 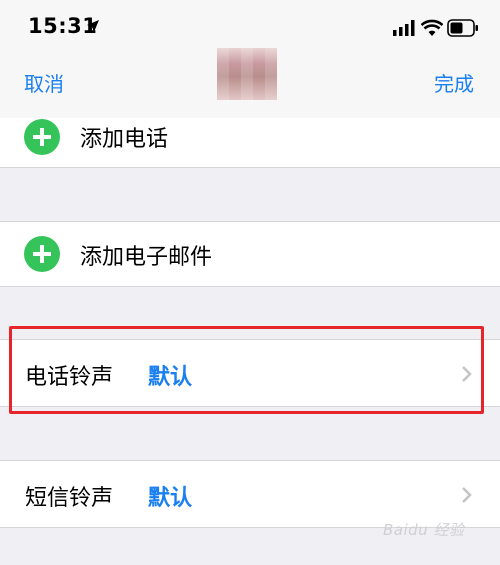 What do you see at coordinates (44, 82) in the screenshot?
I see `cancel-button: 取消` at bounding box center [44, 82].